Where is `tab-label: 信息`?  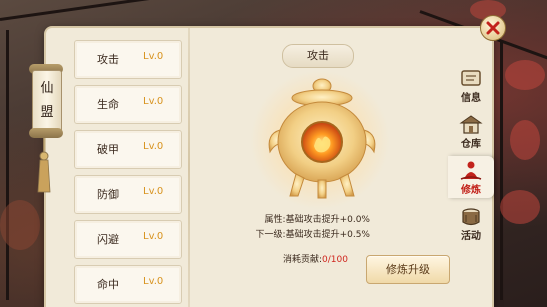
tab-label: 信息 is located at coordinates (471, 98).